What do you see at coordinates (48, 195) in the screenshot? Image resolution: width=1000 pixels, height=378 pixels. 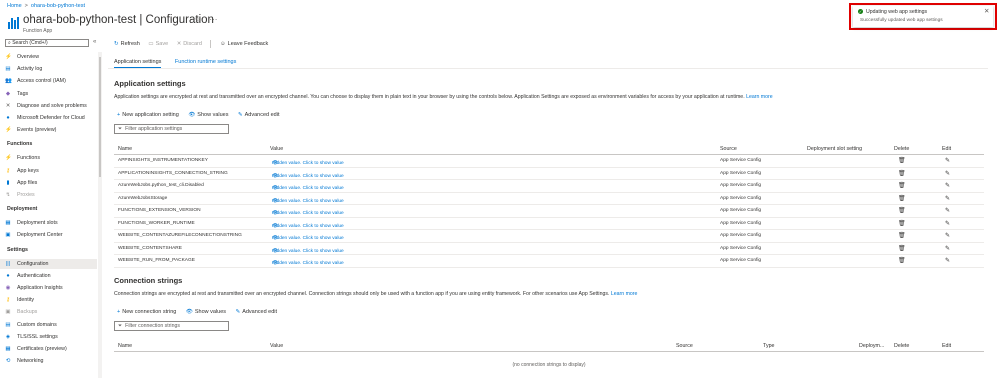 I see `sidebar-item-proxies: ↯ Proxies` at bounding box center [48, 195].